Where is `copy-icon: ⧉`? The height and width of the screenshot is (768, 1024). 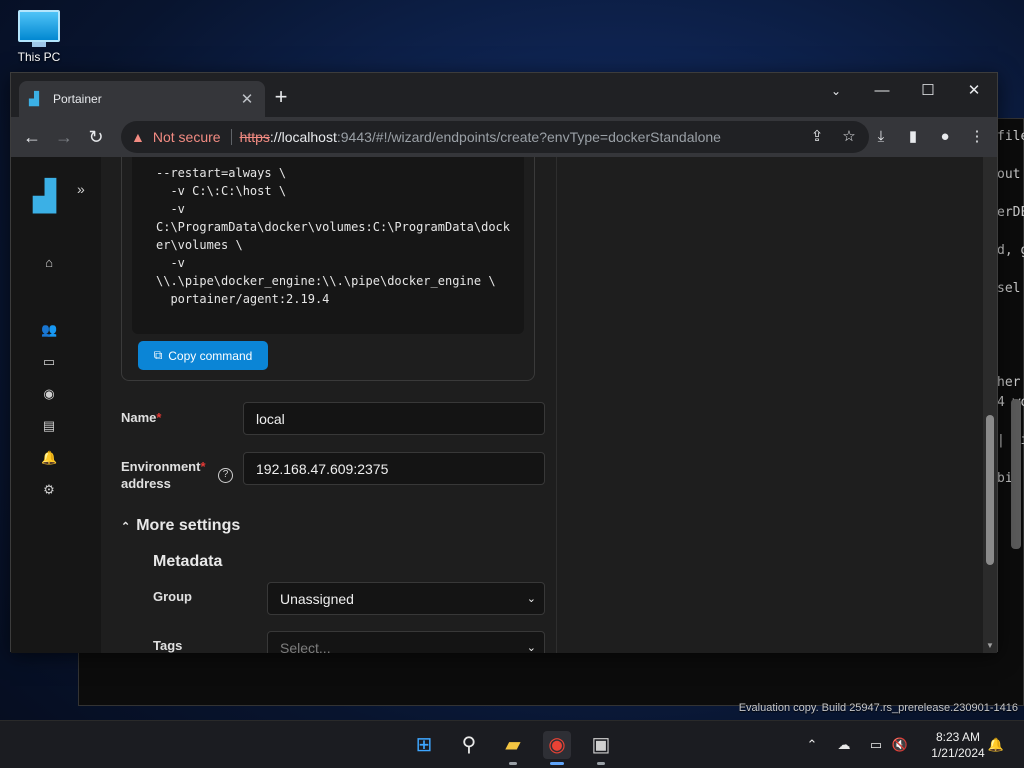 copy-icon: ⧉ is located at coordinates (158, 355).